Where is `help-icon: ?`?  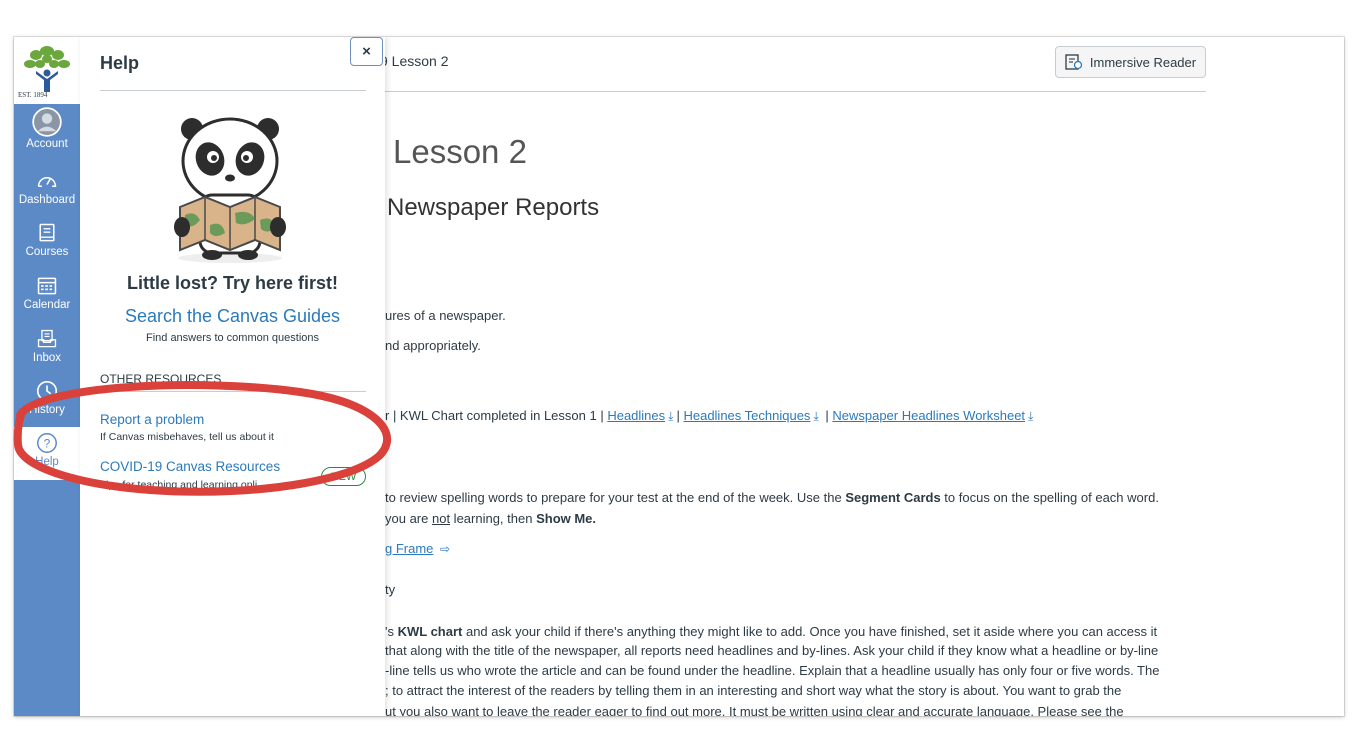 help-icon: ? is located at coordinates (47, 443).